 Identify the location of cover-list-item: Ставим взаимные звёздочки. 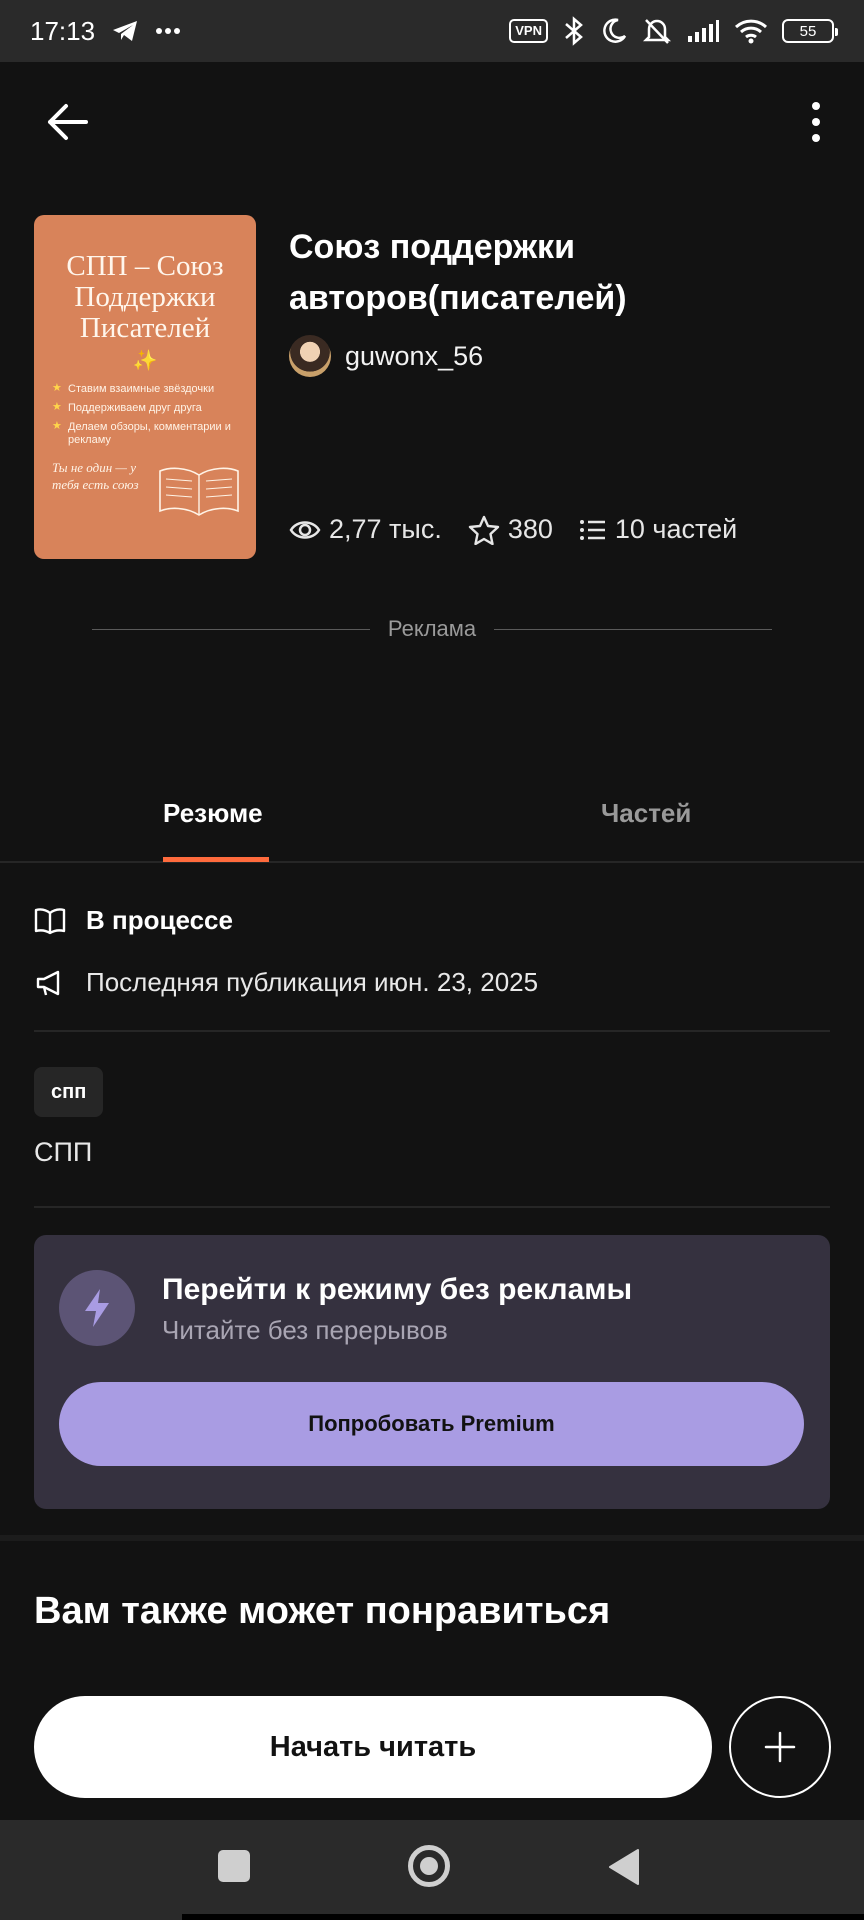
(145, 389).